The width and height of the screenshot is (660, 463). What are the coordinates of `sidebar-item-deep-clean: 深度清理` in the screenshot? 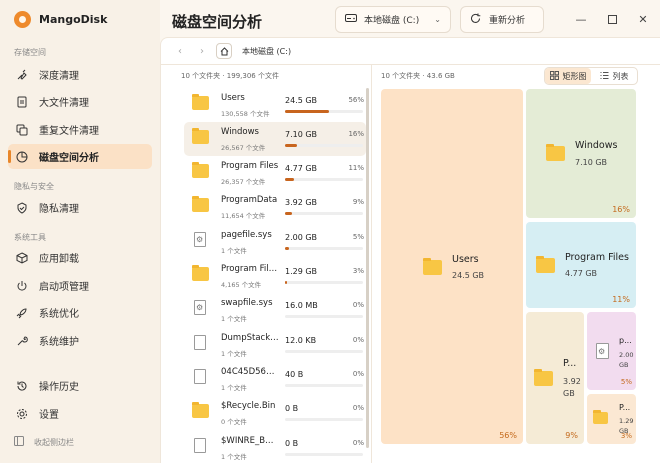 It's located at (80, 74).